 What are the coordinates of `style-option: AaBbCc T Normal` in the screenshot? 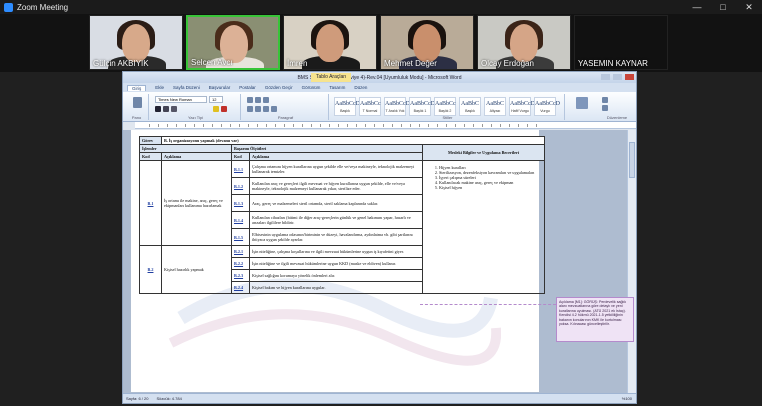 It's located at (370, 106).